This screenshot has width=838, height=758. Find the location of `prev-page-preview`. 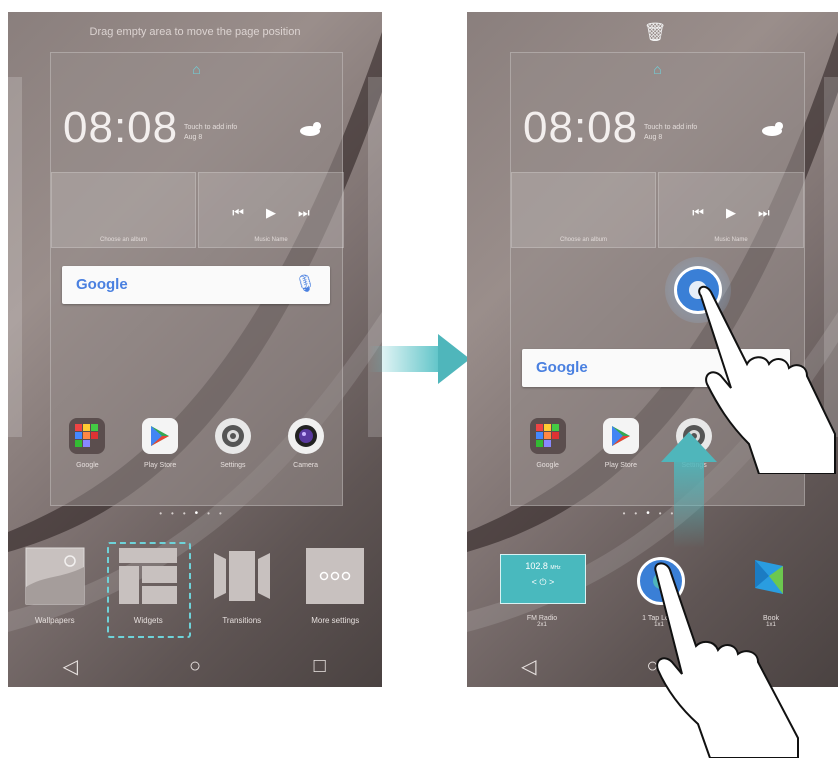

prev-page-preview is located at coordinates (15, 257).